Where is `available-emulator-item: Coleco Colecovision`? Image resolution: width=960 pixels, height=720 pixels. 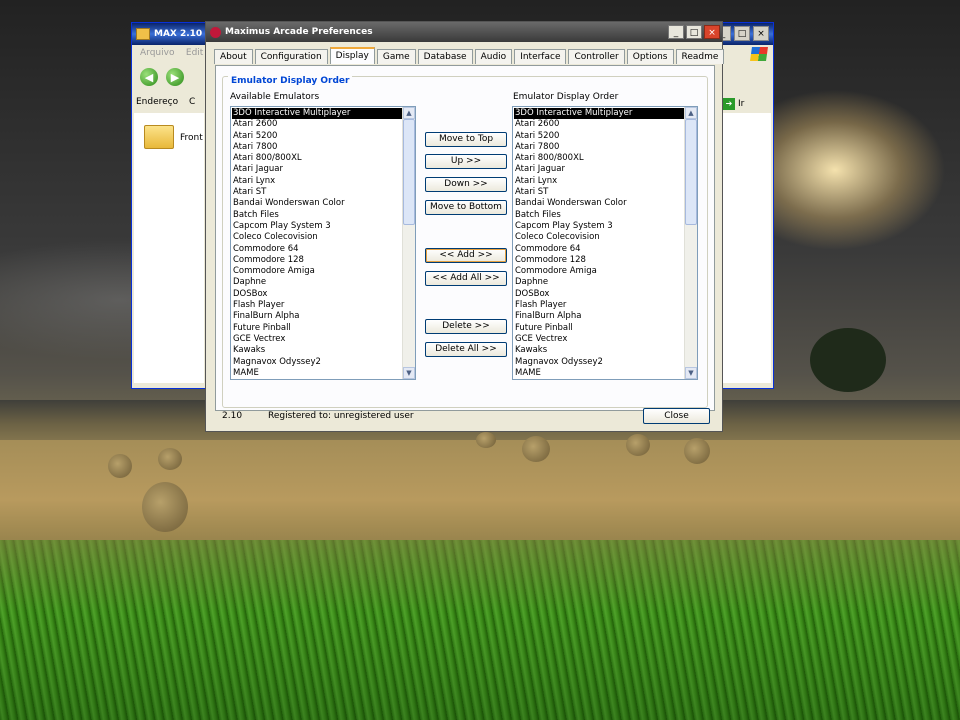
available-emulator-item: Coleco Colecovision is located at coordinates (317, 237).